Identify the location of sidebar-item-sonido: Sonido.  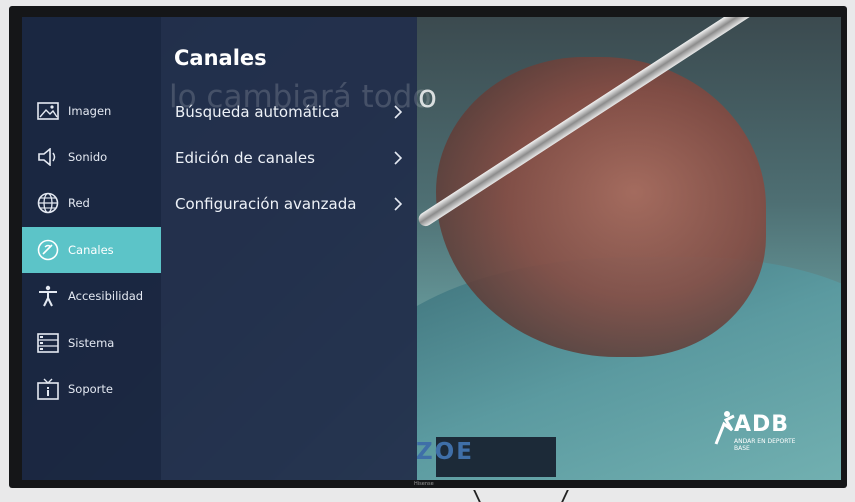
(91, 157).